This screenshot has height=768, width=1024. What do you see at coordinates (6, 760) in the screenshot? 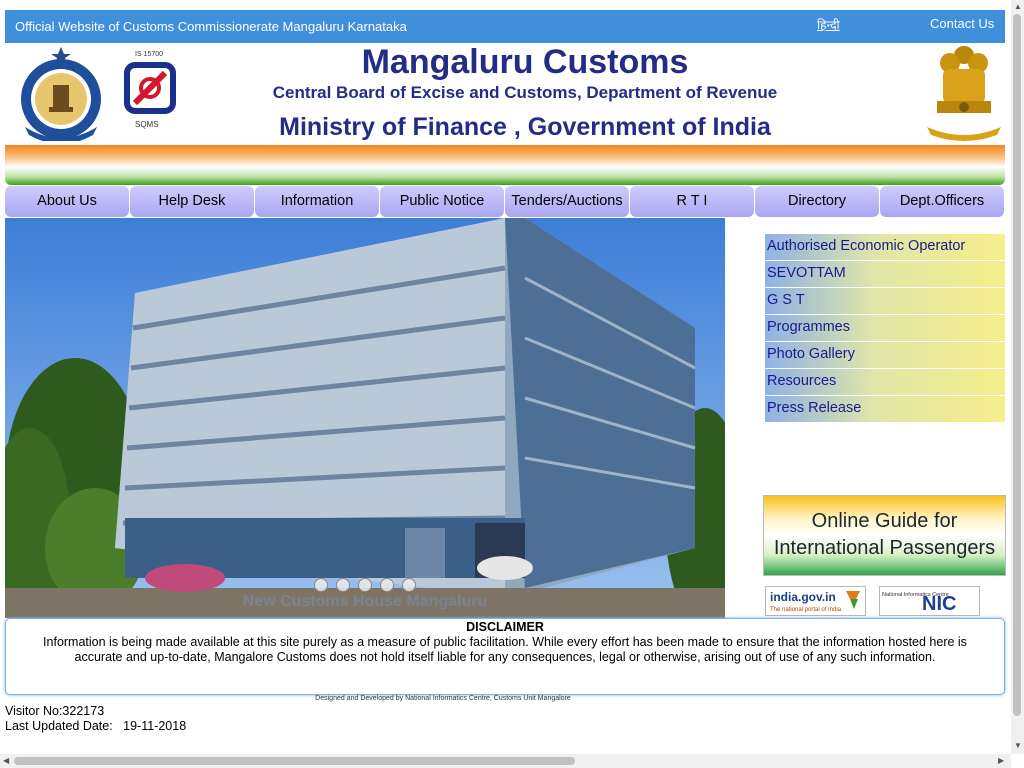
I see `scroll-left-arrow-icon: ◀` at bounding box center [6, 760].